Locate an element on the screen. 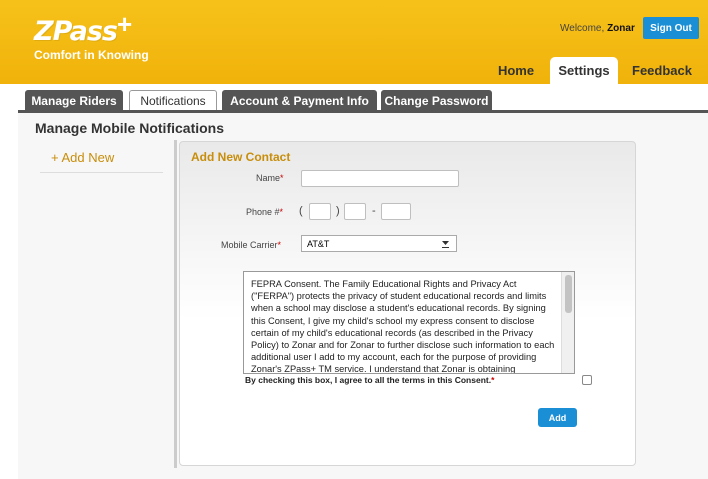 This screenshot has width=708, height=479. name-label-text: Name is located at coordinates (268, 178).